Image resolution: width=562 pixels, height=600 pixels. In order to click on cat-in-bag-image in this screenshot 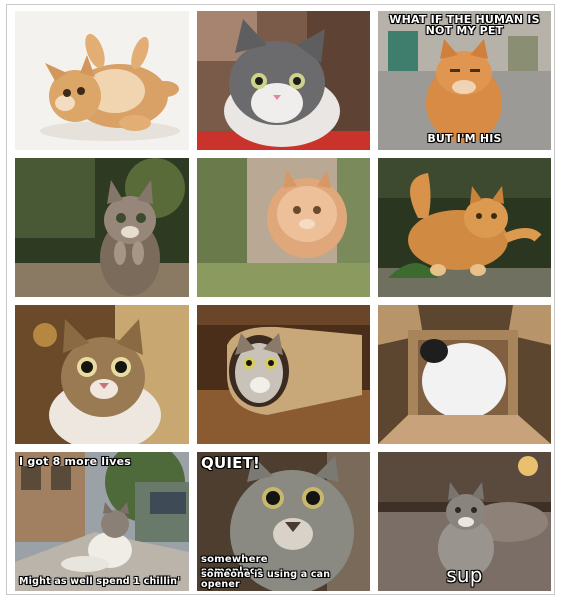, I will do `click(283, 374)`.